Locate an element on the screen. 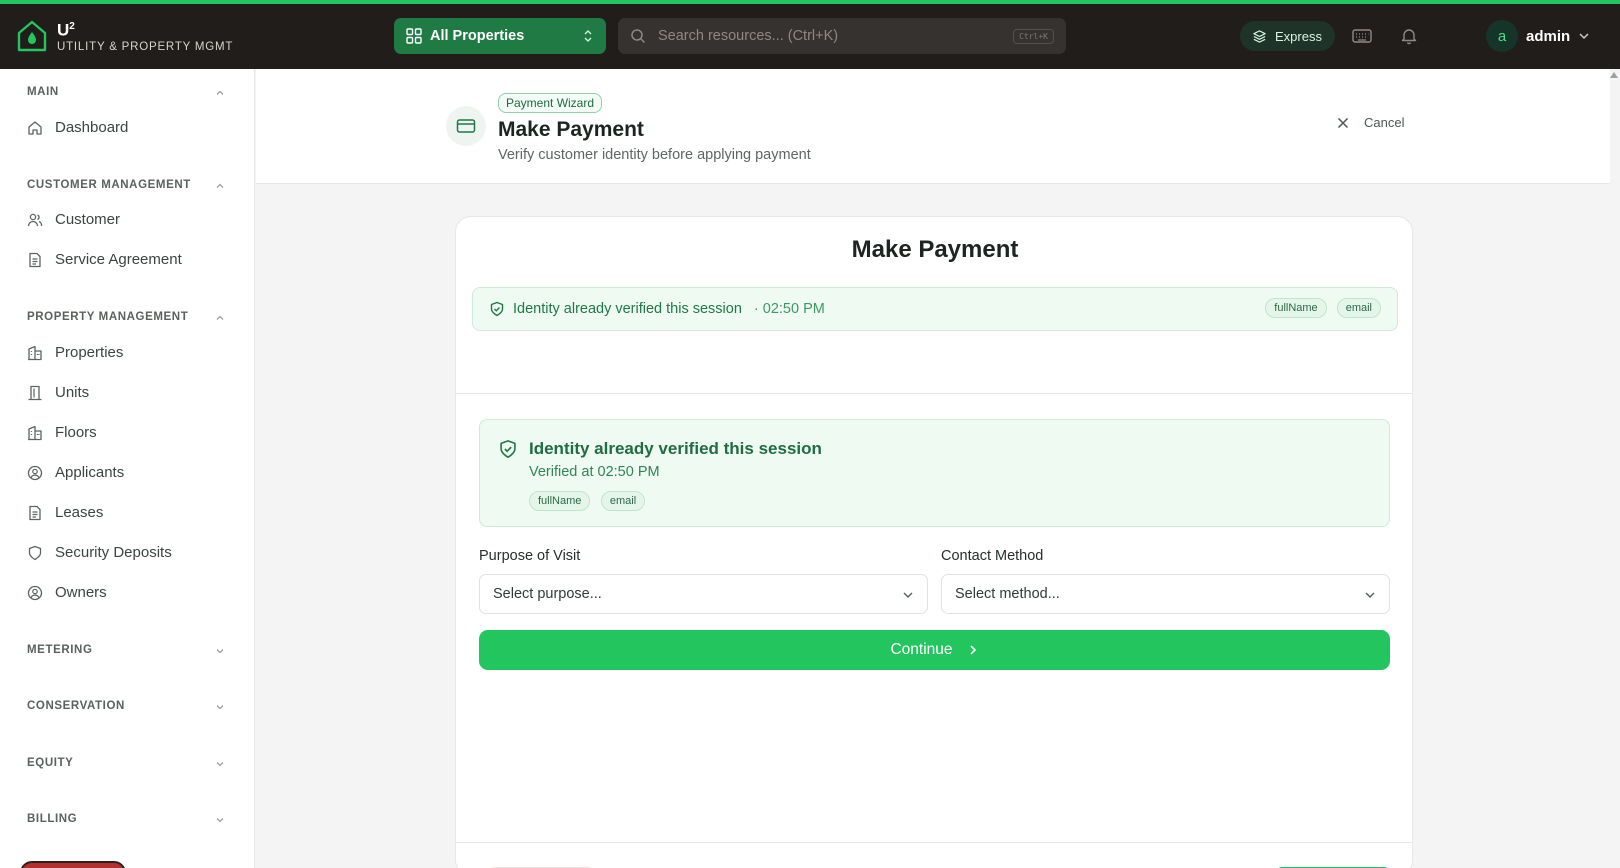  keyboard-icon is located at coordinates (1362, 36).